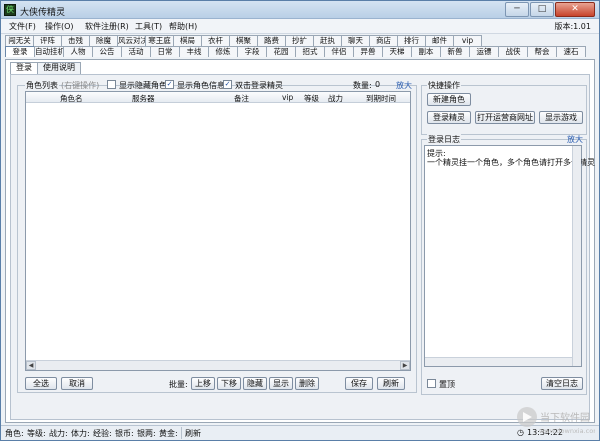  Describe the element at coordinates (59, 26) in the screenshot. I see `menu-operation: 操作(O)` at that location.